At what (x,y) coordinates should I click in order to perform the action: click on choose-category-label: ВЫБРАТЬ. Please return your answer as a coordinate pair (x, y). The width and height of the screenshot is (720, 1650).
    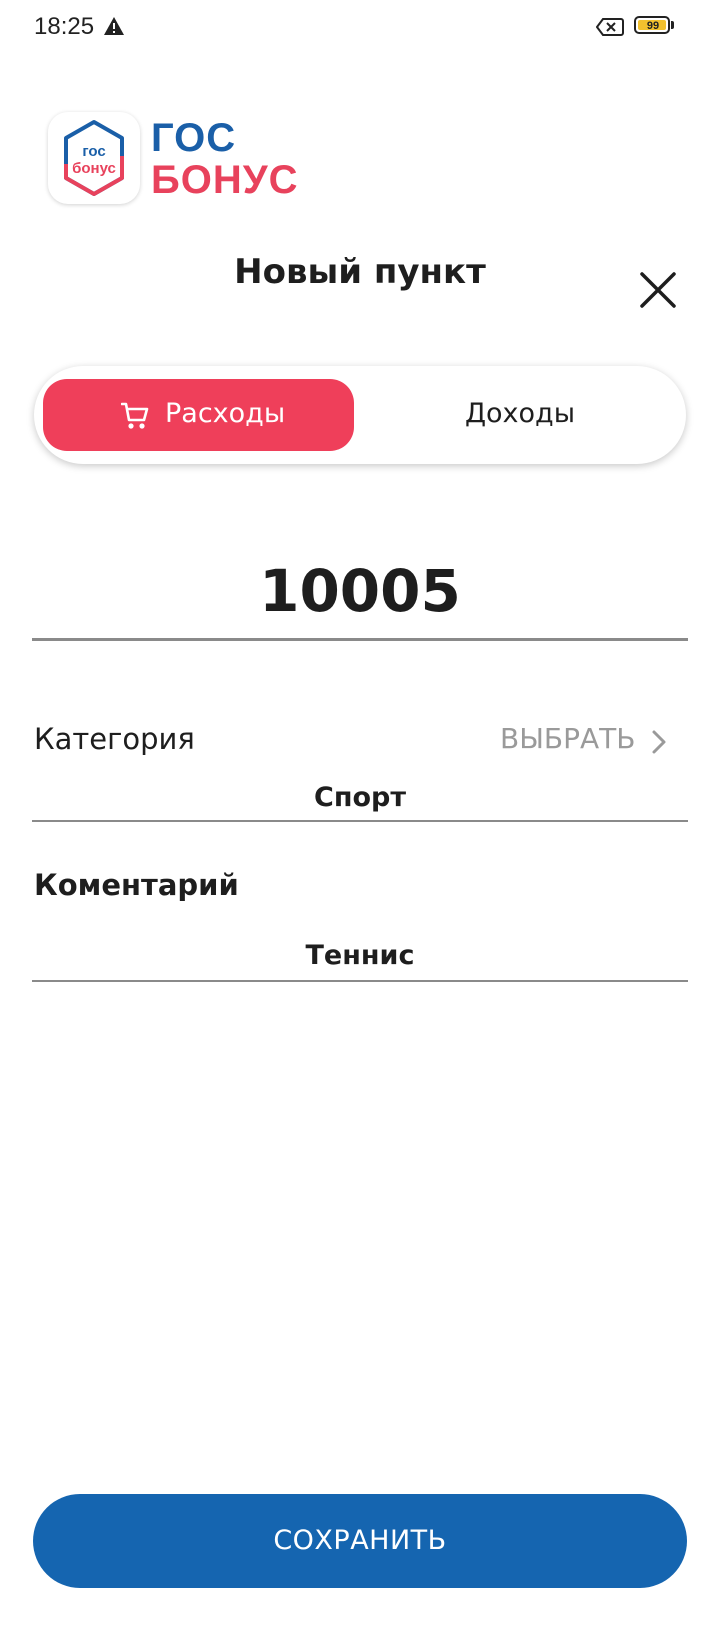
    Looking at the image, I should click on (568, 738).